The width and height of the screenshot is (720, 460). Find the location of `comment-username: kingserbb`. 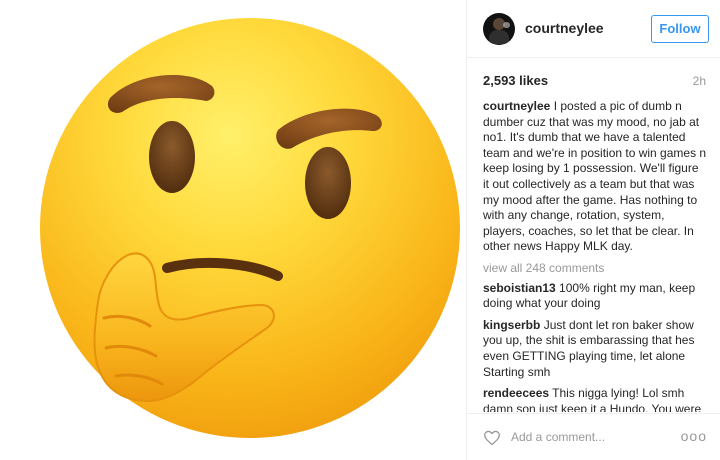

comment-username: kingserbb is located at coordinates (511, 325).